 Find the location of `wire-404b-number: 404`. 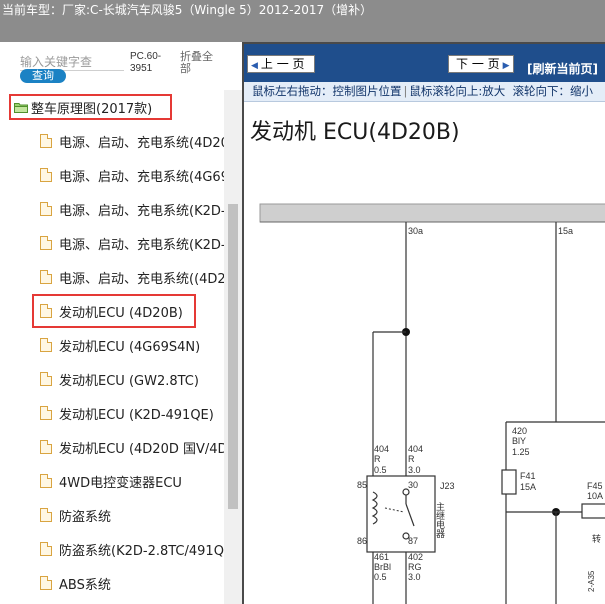

wire-404b-number: 404 is located at coordinates (415, 449).